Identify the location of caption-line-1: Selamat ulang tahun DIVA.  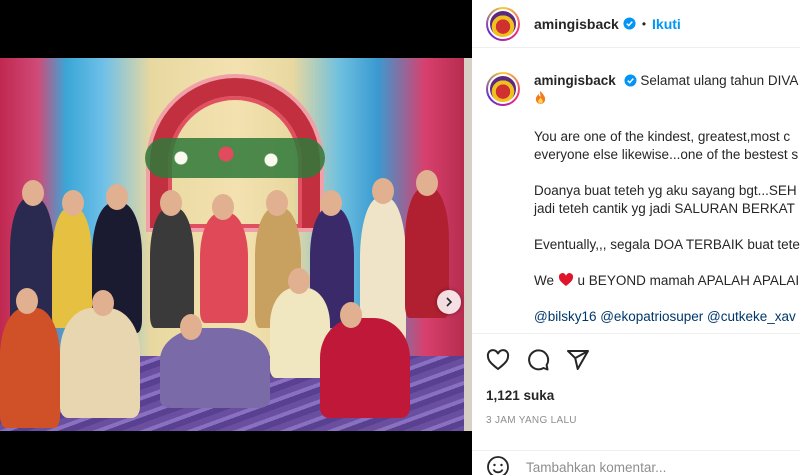
(719, 80).